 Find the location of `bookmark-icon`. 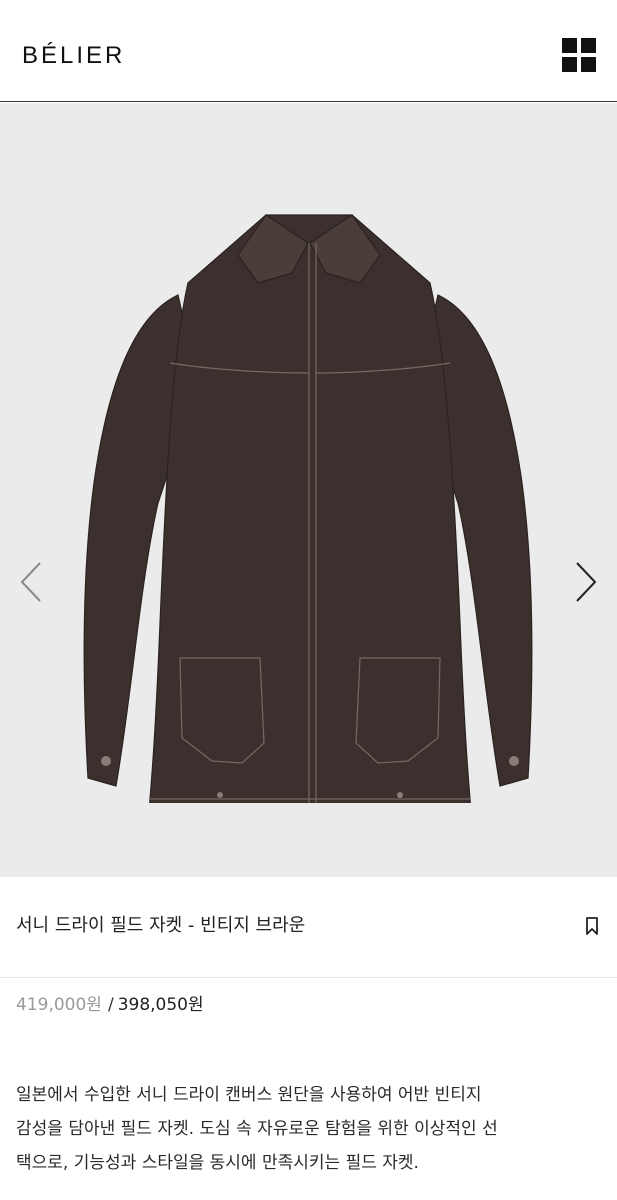

bookmark-icon is located at coordinates (592, 926).